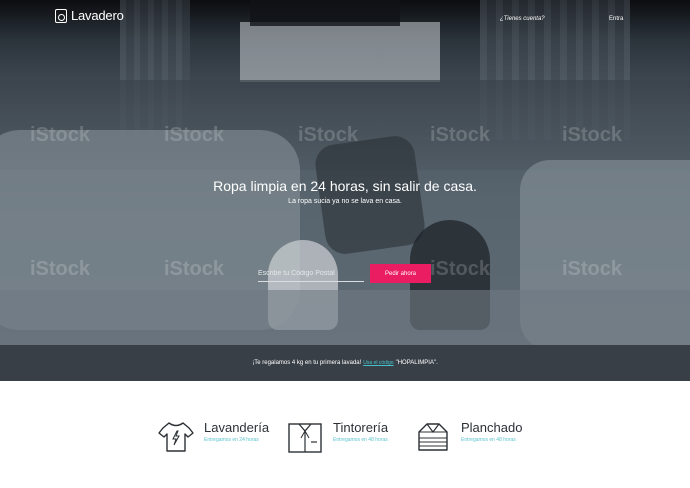 This screenshot has height=488, width=690. Describe the element at coordinates (61, 15) in the screenshot. I see `washing-machine-icon` at that location.